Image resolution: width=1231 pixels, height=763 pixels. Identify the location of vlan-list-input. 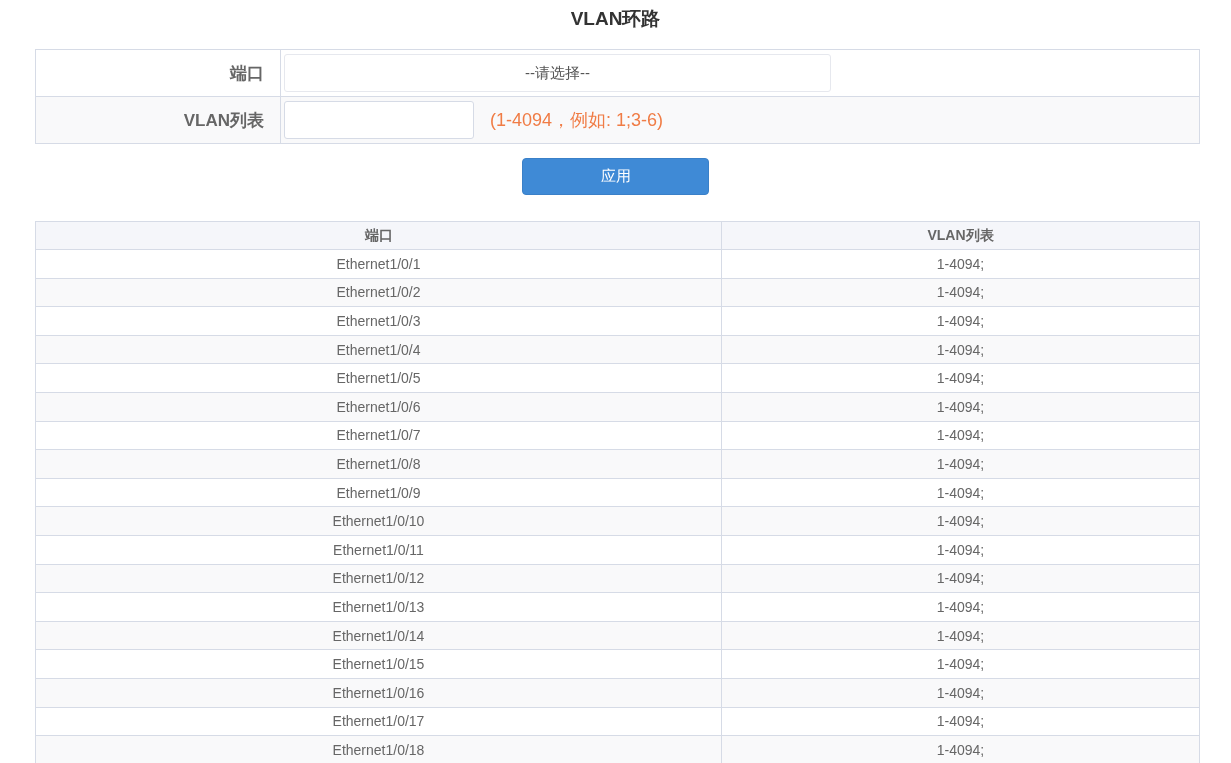
(379, 120).